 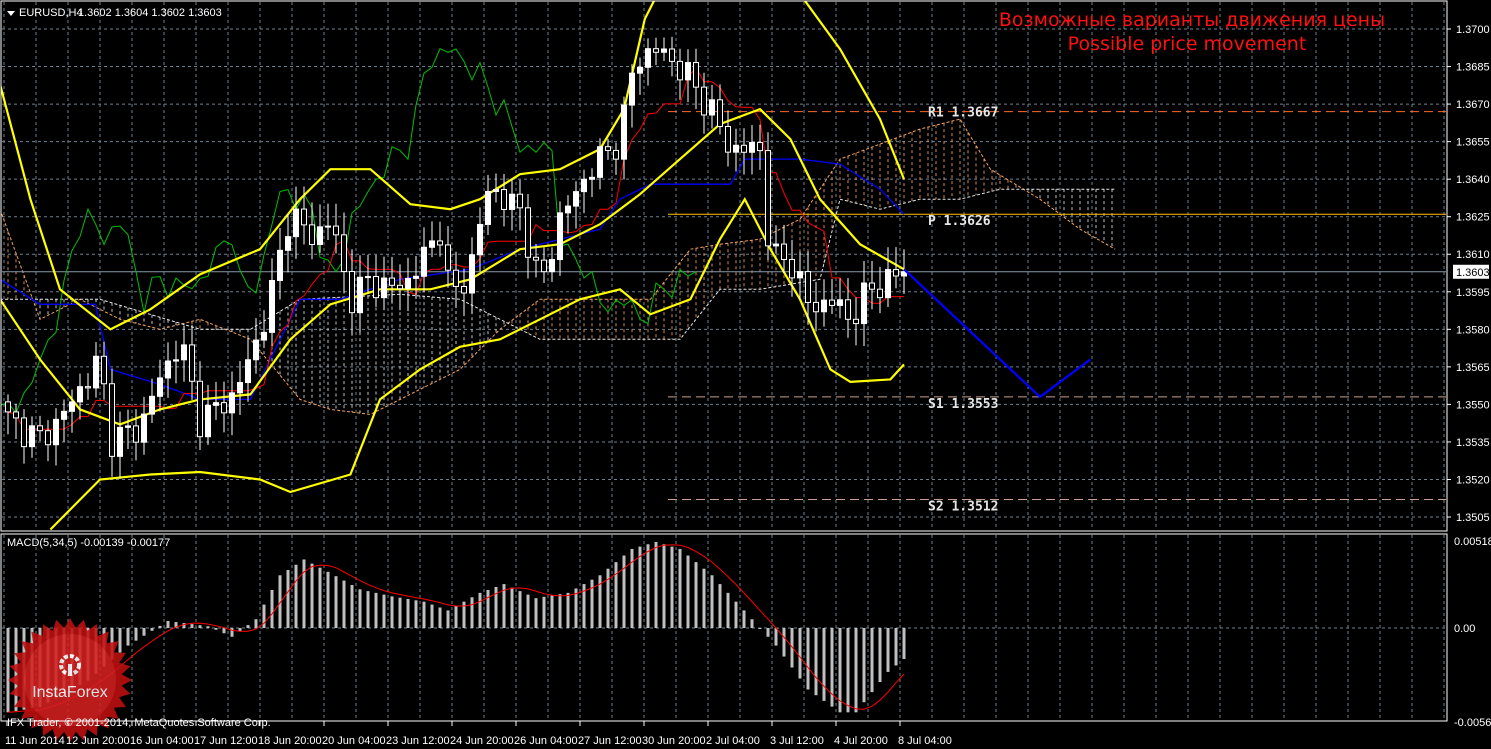 I want to click on time-tick-label: 24 Jun 20:00, so click(x=482, y=741).